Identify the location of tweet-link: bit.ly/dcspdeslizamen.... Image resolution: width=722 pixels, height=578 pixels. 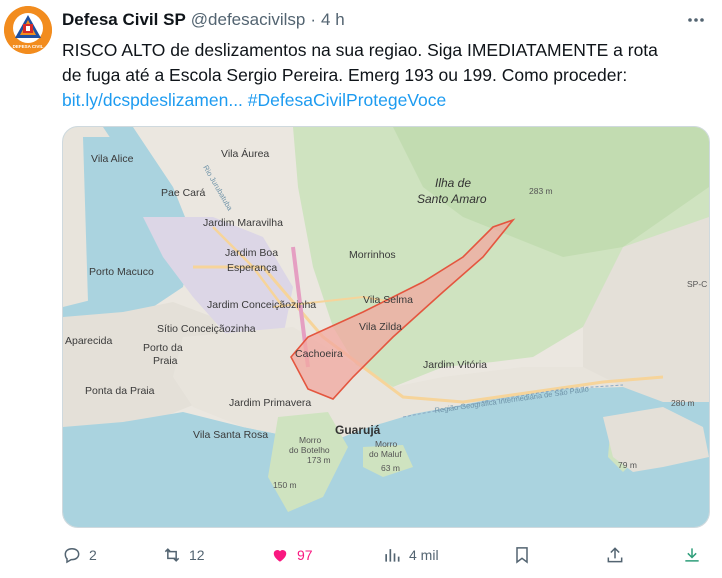
(152, 100).